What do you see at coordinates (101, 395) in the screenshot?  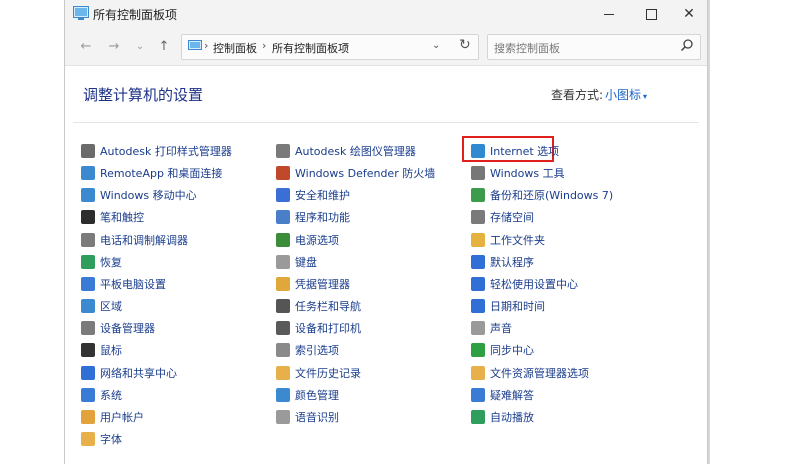 I see `control-panel-item: 系统` at bounding box center [101, 395].